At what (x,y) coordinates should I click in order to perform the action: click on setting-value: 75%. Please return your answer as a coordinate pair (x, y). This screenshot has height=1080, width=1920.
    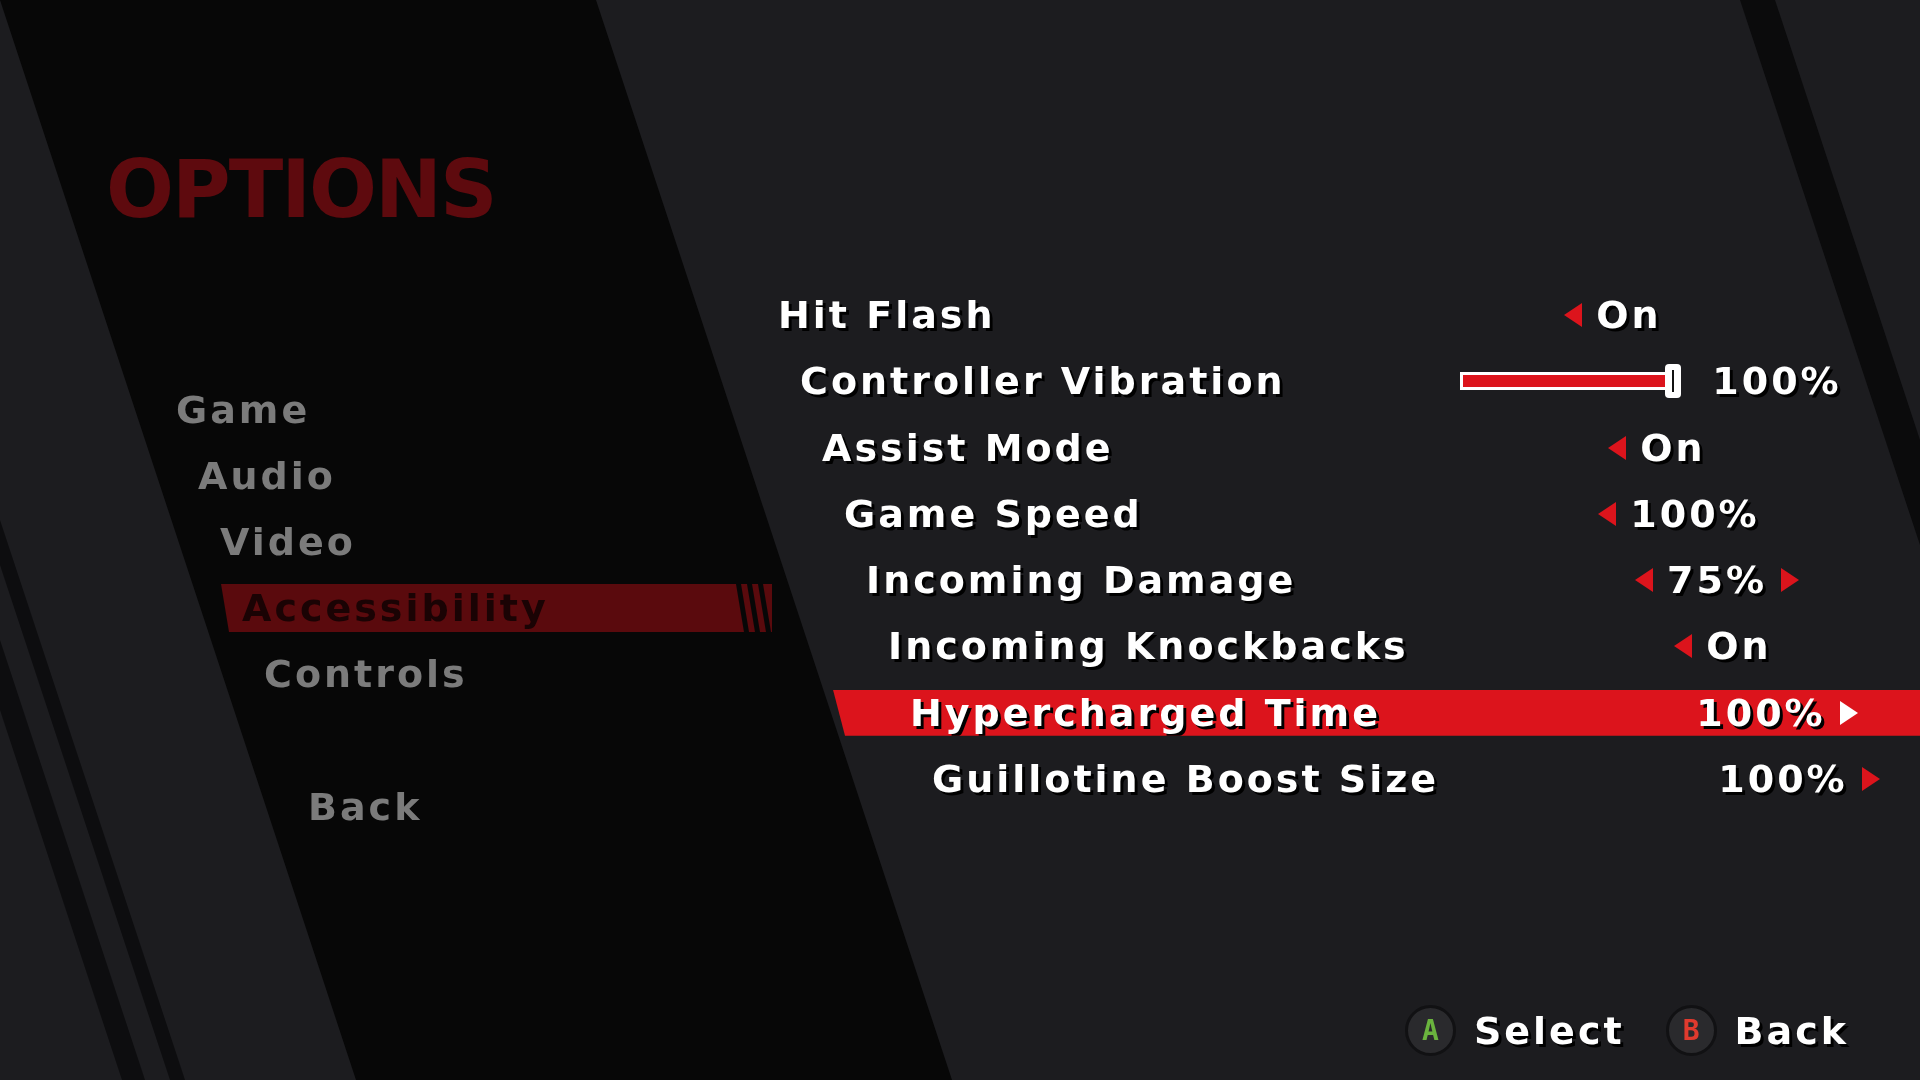
    Looking at the image, I should click on (1717, 580).